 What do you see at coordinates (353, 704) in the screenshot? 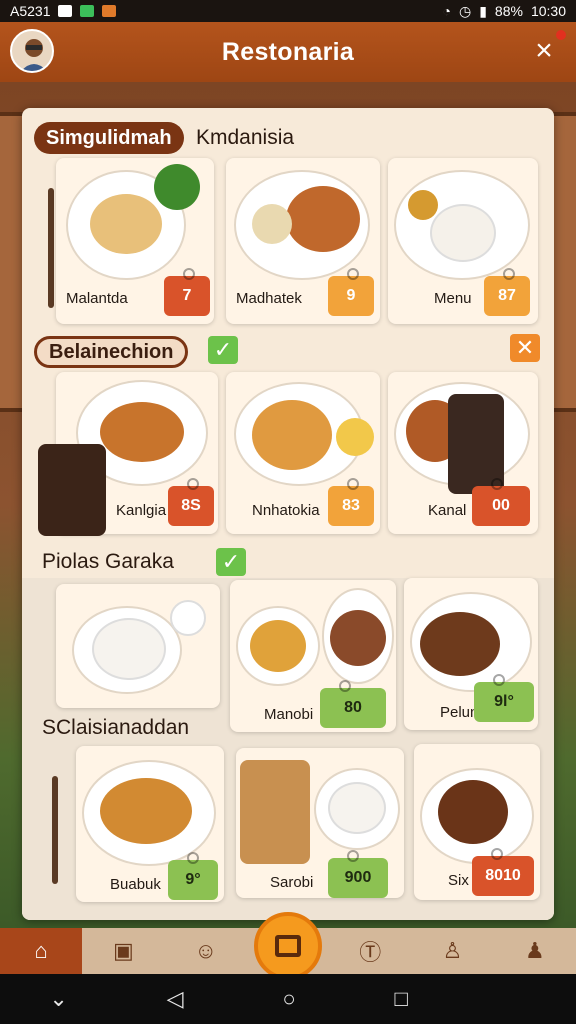
I see `price-tag: 80` at bounding box center [353, 704].